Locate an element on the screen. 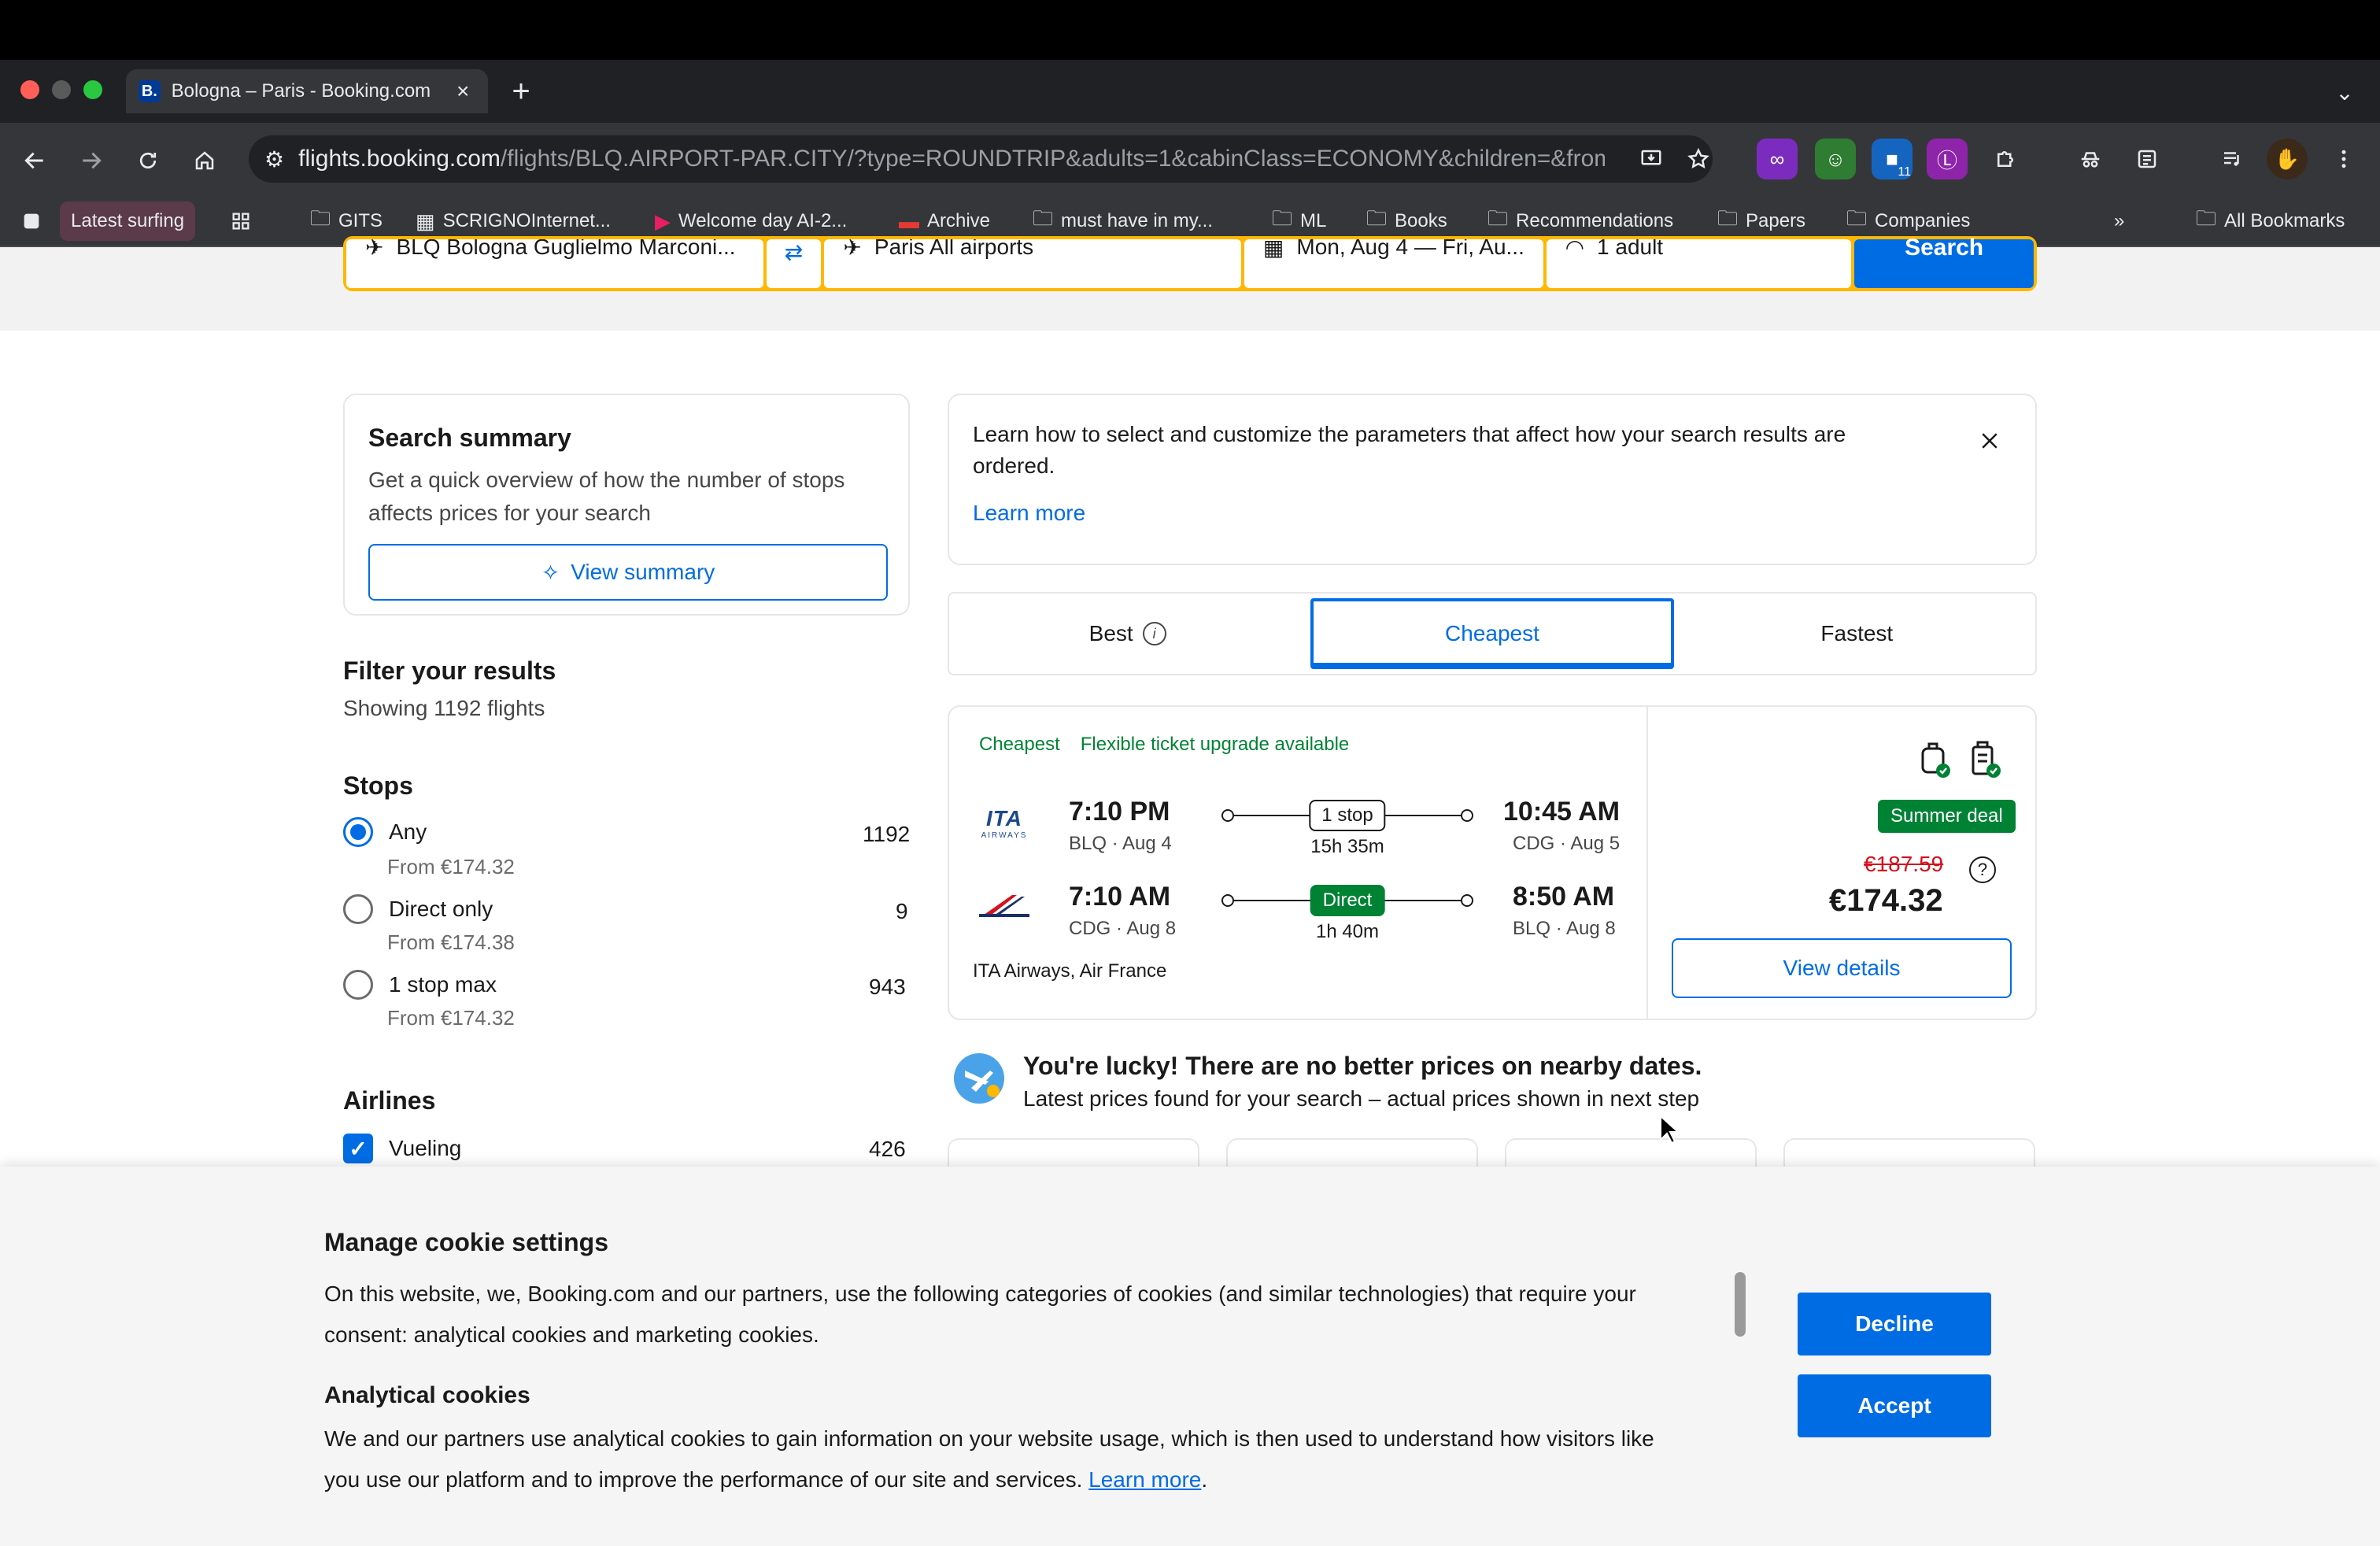 This screenshot has height=1546, width=2380. view-details-button: View details is located at coordinates (1842, 968).